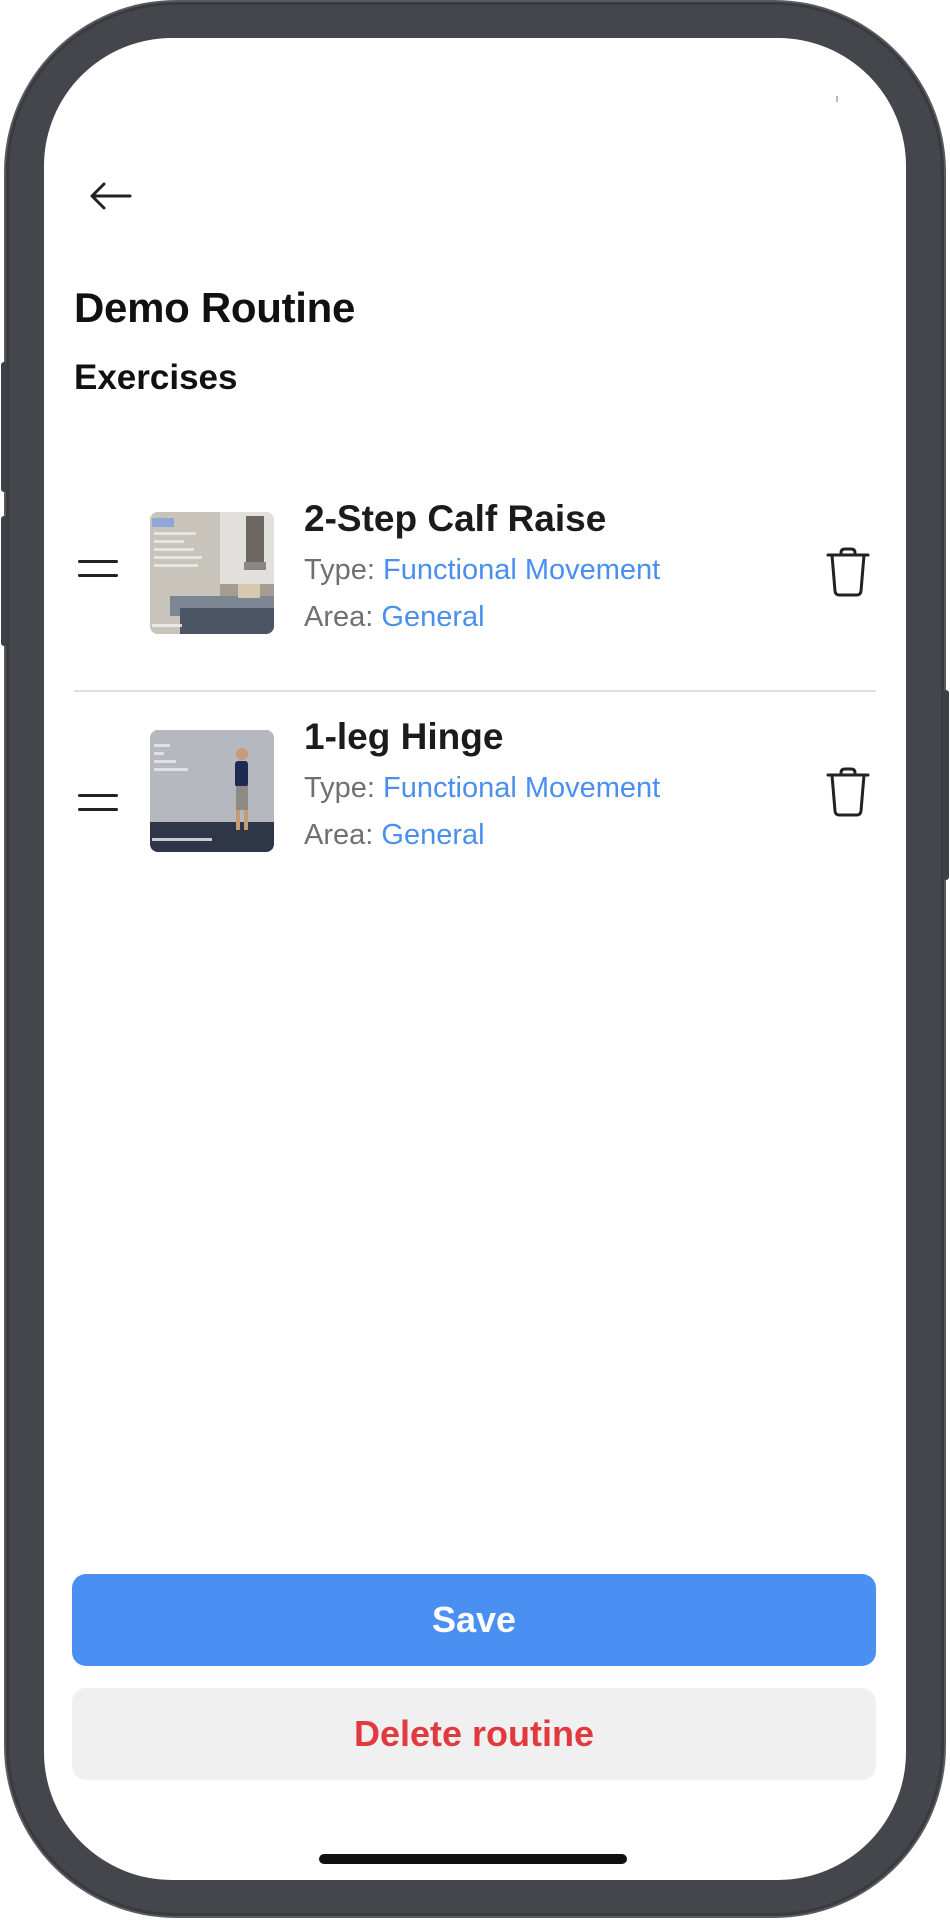 The image size is (950, 1920). I want to click on exercise-name: 2-Step Calf Raise, so click(482, 519).